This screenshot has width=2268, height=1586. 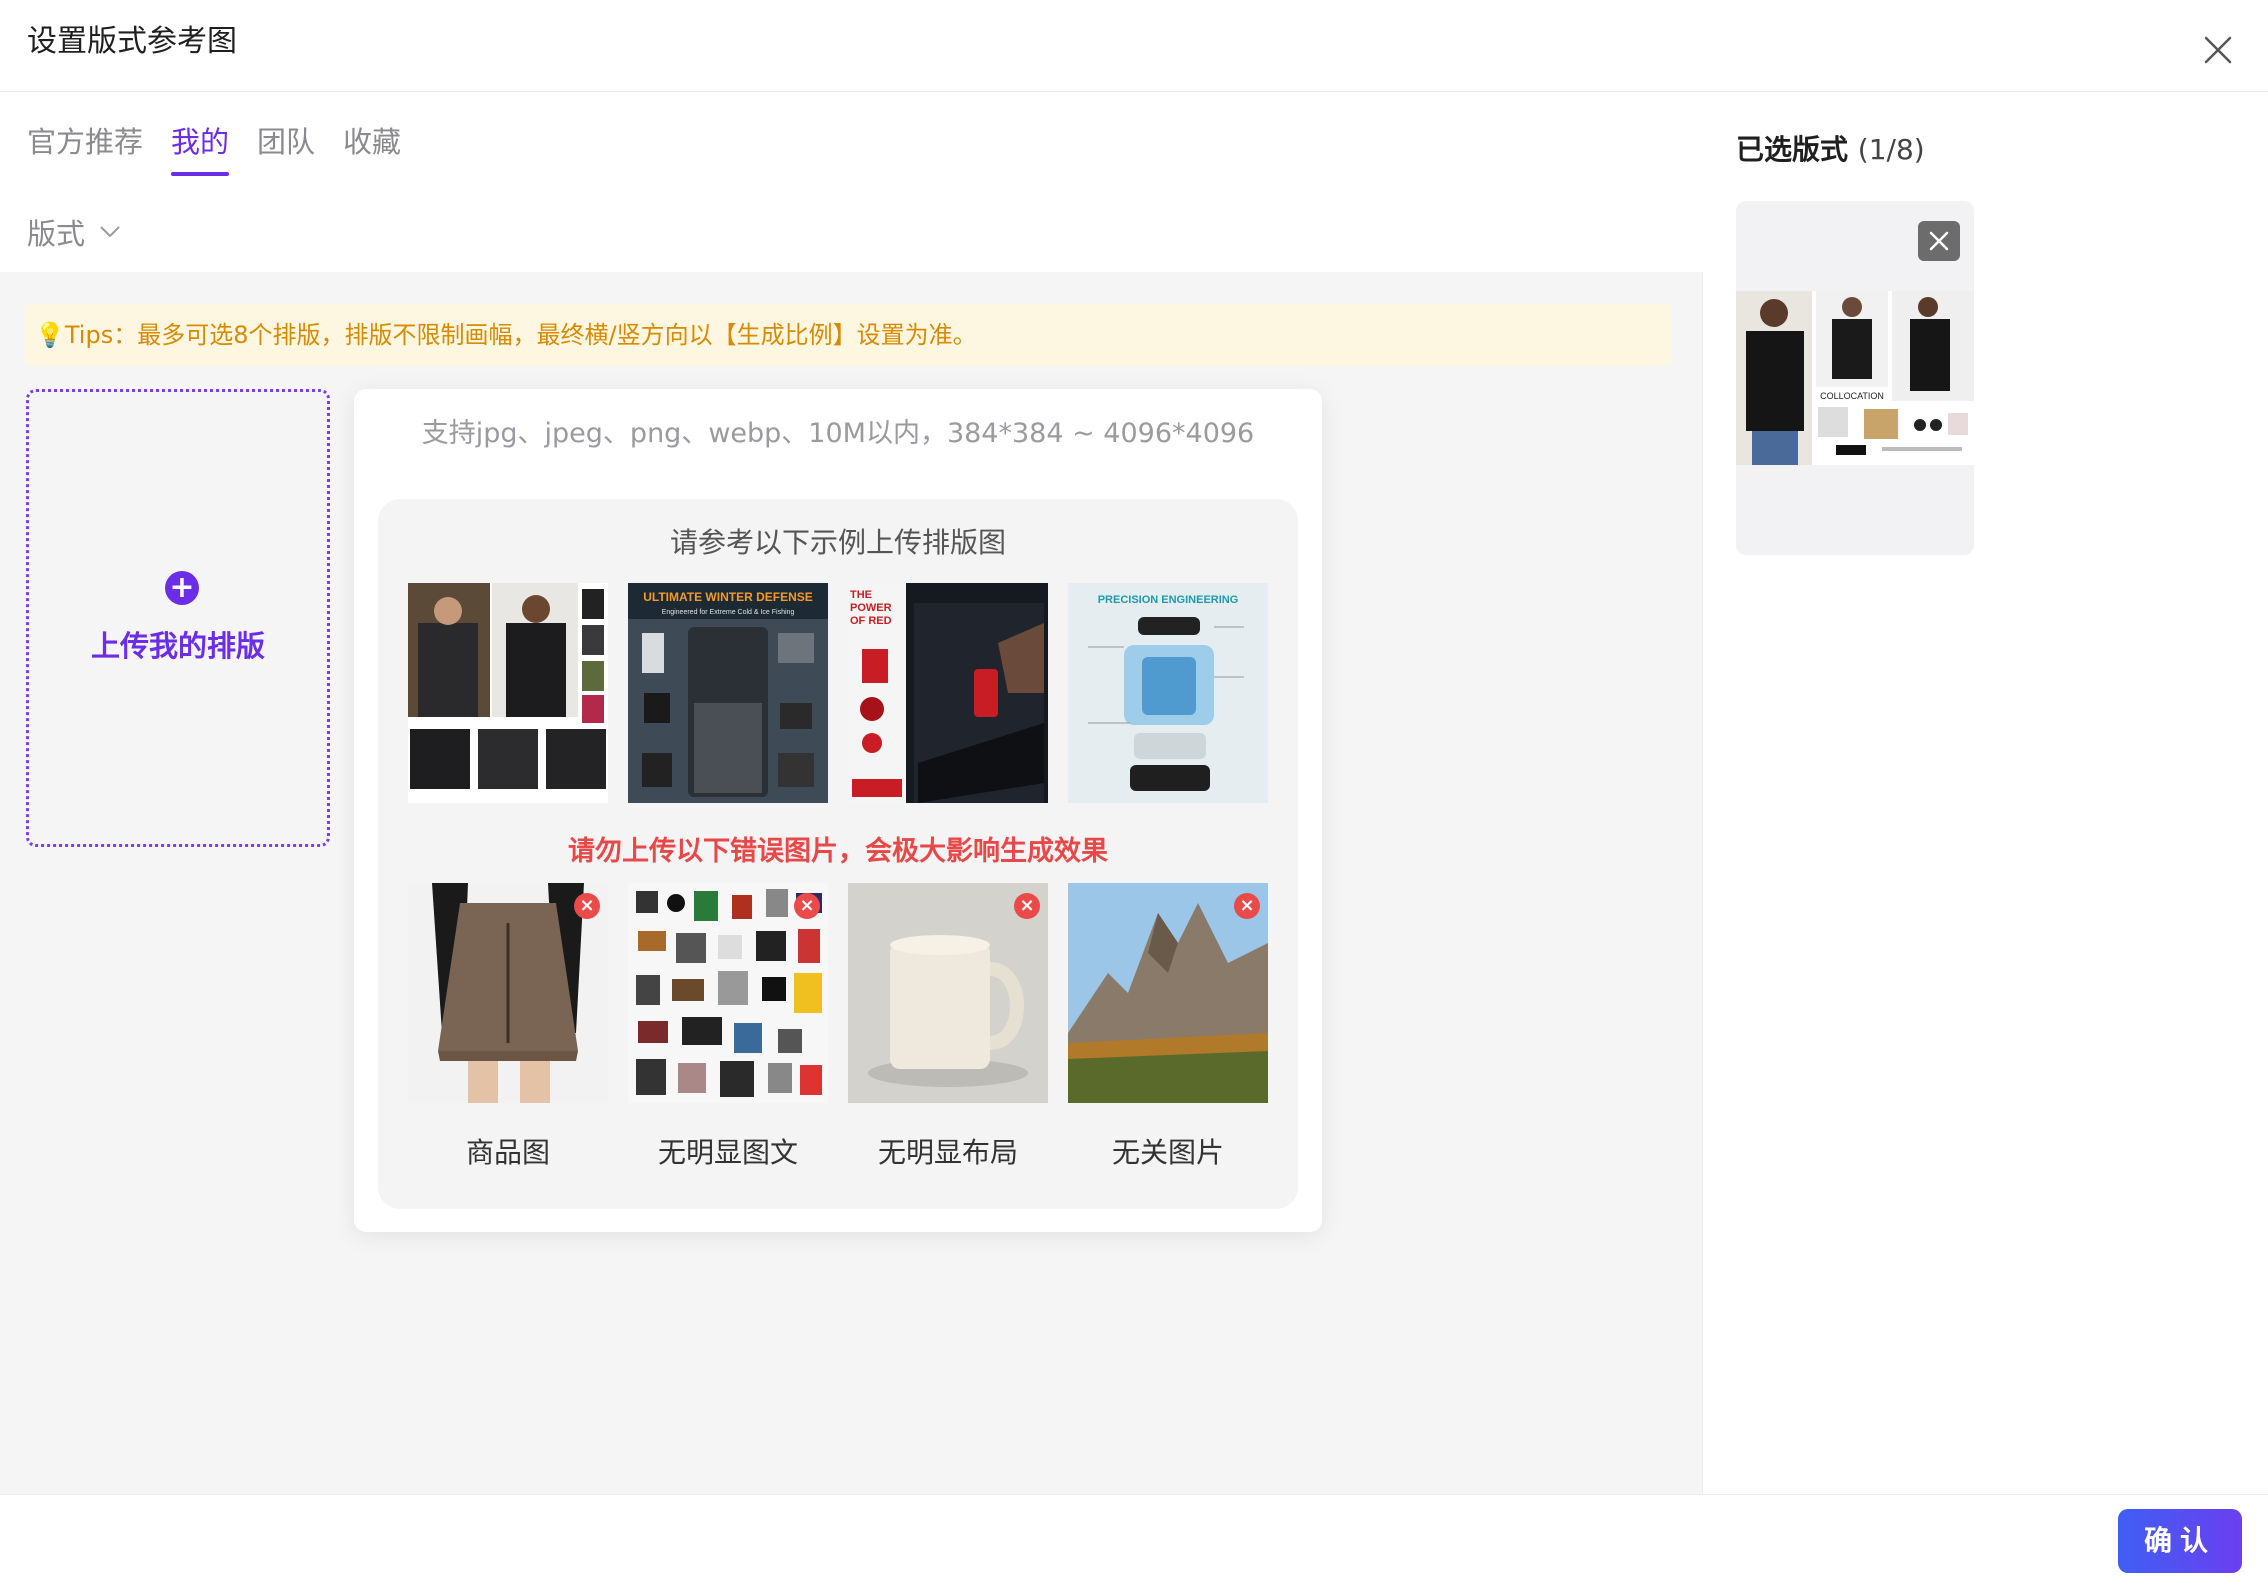 I want to click on selected-title-text: 已选版式, so click(x=1792, y=149).